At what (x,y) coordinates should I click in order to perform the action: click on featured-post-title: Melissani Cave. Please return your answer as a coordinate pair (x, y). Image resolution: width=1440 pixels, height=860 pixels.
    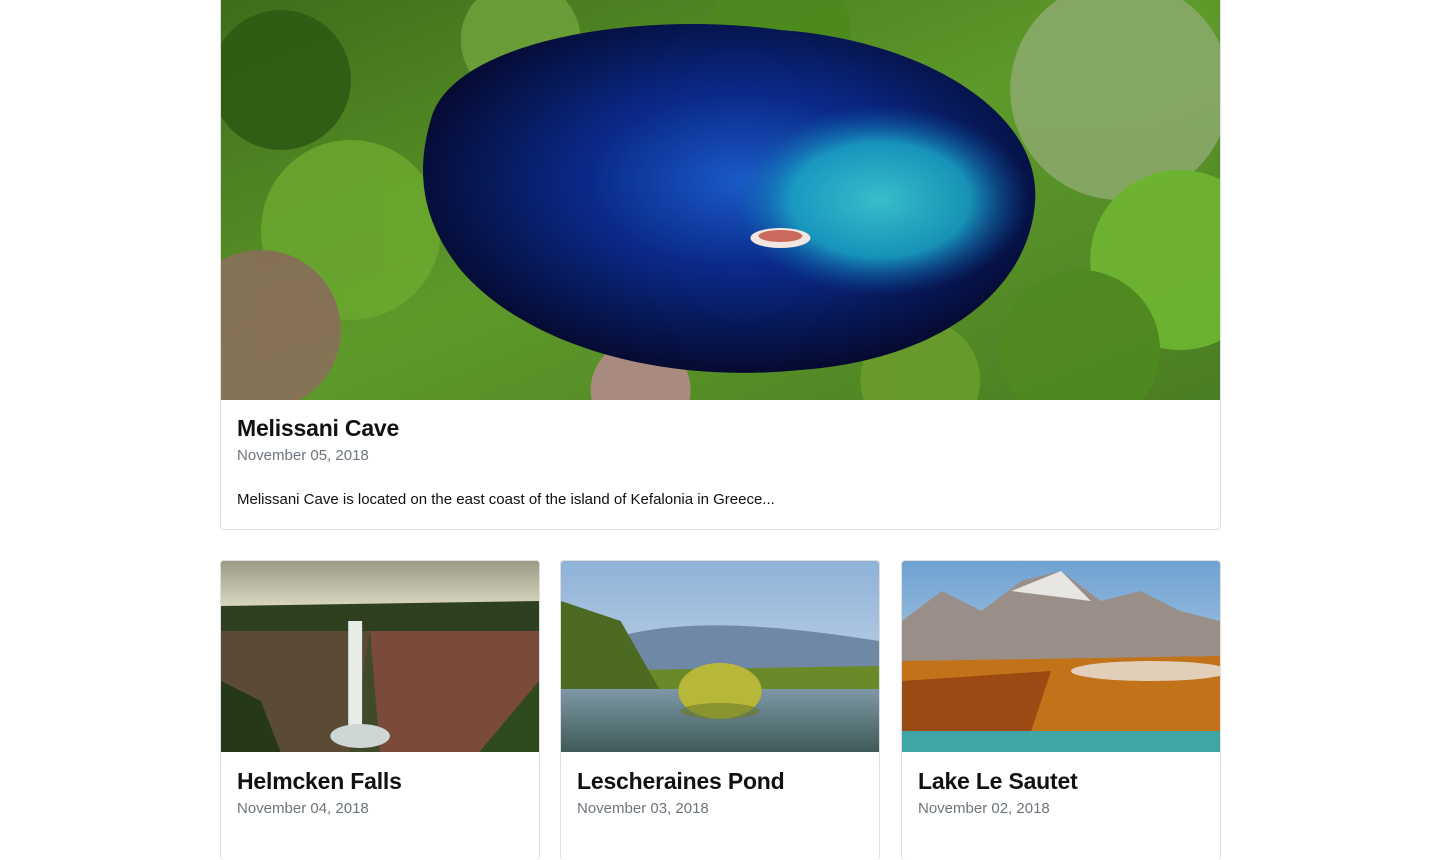
    Looking at the image, I should click on (720, 428).